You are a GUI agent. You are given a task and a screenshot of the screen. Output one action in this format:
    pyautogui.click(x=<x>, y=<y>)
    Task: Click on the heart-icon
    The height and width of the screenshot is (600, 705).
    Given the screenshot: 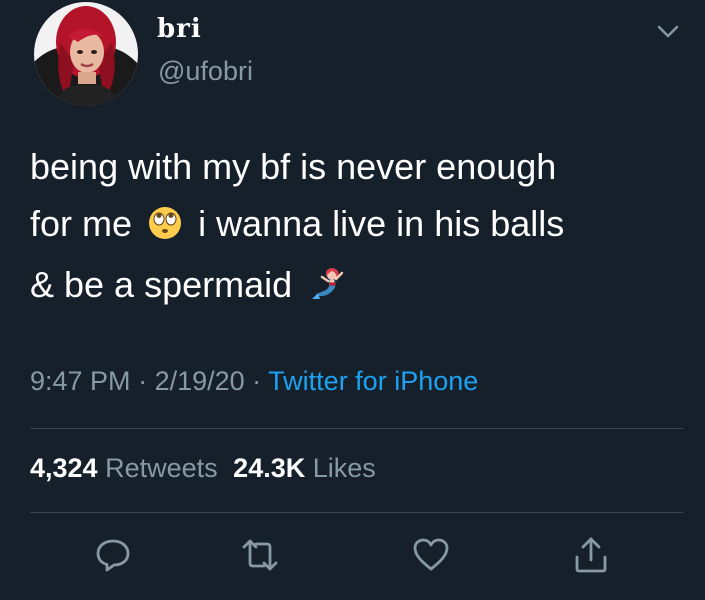 What is the action you would take?
    pyautogui.click(x=431, y=555)
    